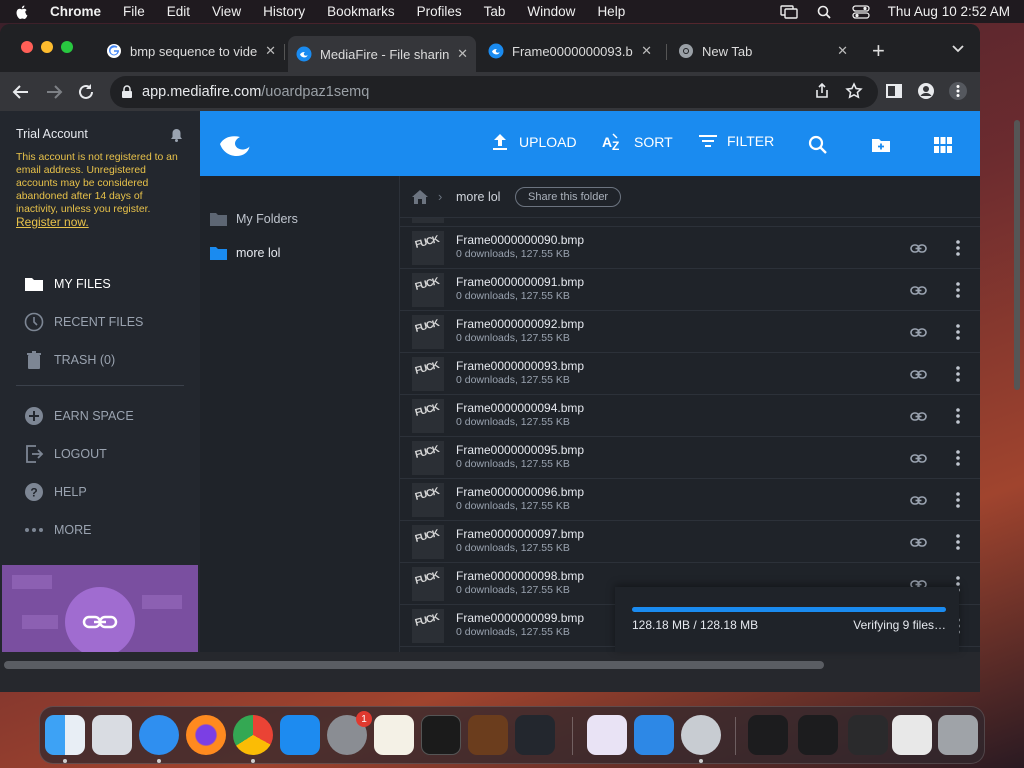  What do you see at coordinates (100, 454) in the screenshot?
I see `nav-logout: LOGOUT` at bounding box center [100, 454].